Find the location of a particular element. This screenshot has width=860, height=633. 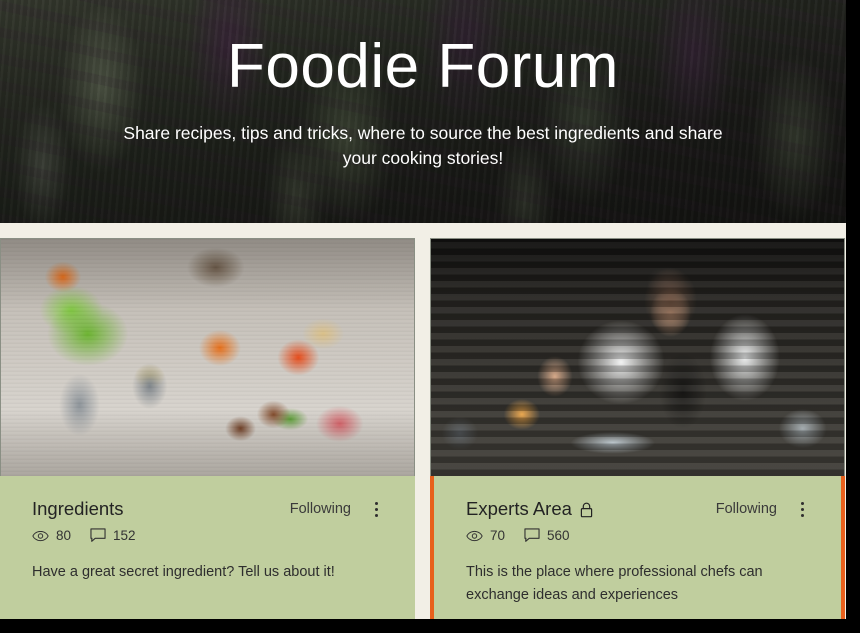

card-header-row: Ingredients Following is located at coordinates (208, 509).